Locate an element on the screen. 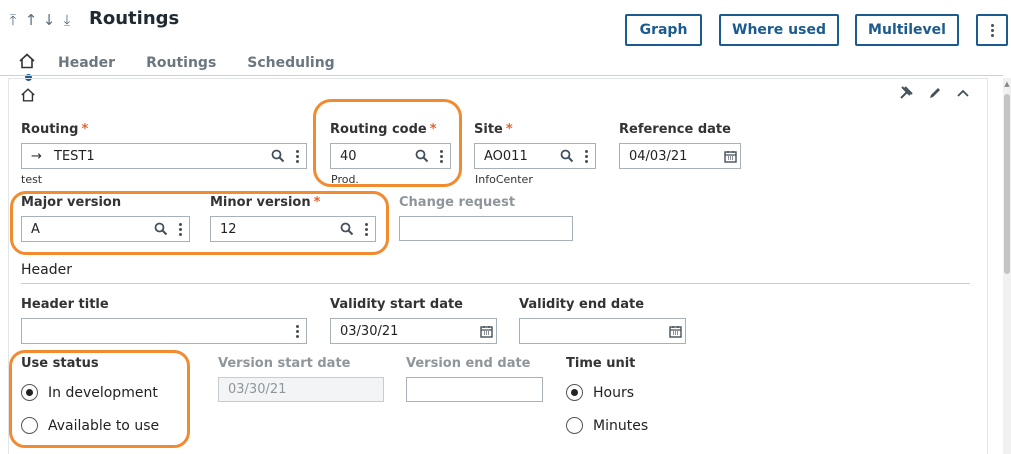 The height and width of the screenshot is (454, 1011). scroll-up-icon: ▲ is located at coordinates (1007, 84).